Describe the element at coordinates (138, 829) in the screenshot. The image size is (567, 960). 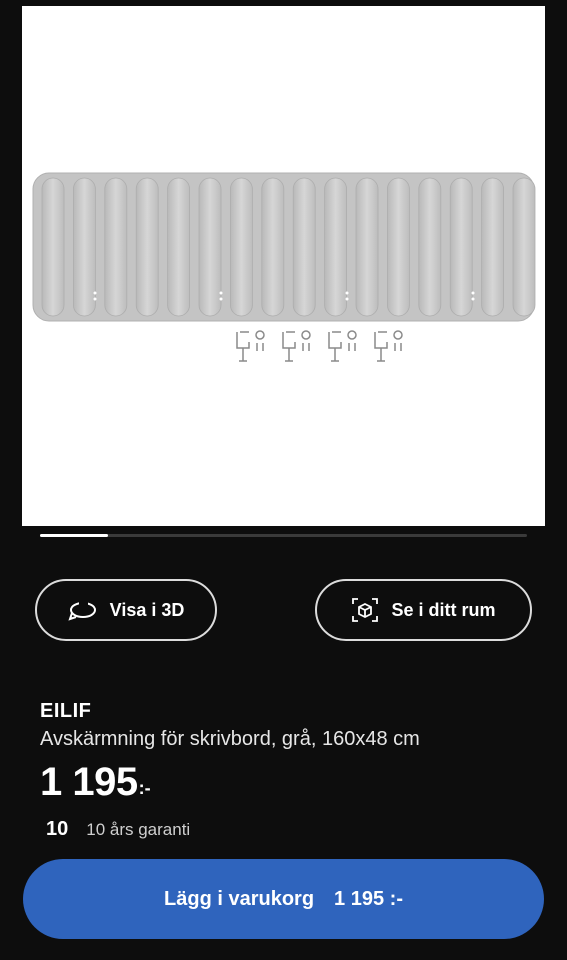
I see `warranty-label: 10 års garanti` at that location.